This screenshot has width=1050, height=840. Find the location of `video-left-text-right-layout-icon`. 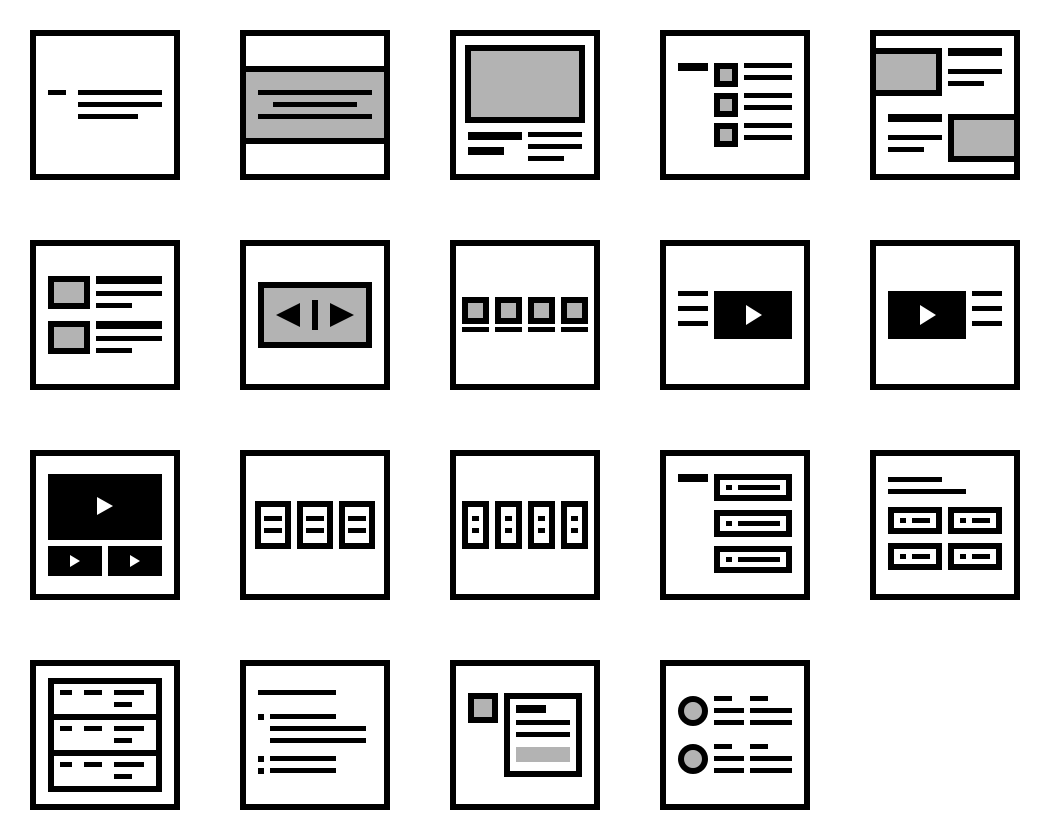

video-left-text-right-layout-icon is located at coordinates (945, 315).